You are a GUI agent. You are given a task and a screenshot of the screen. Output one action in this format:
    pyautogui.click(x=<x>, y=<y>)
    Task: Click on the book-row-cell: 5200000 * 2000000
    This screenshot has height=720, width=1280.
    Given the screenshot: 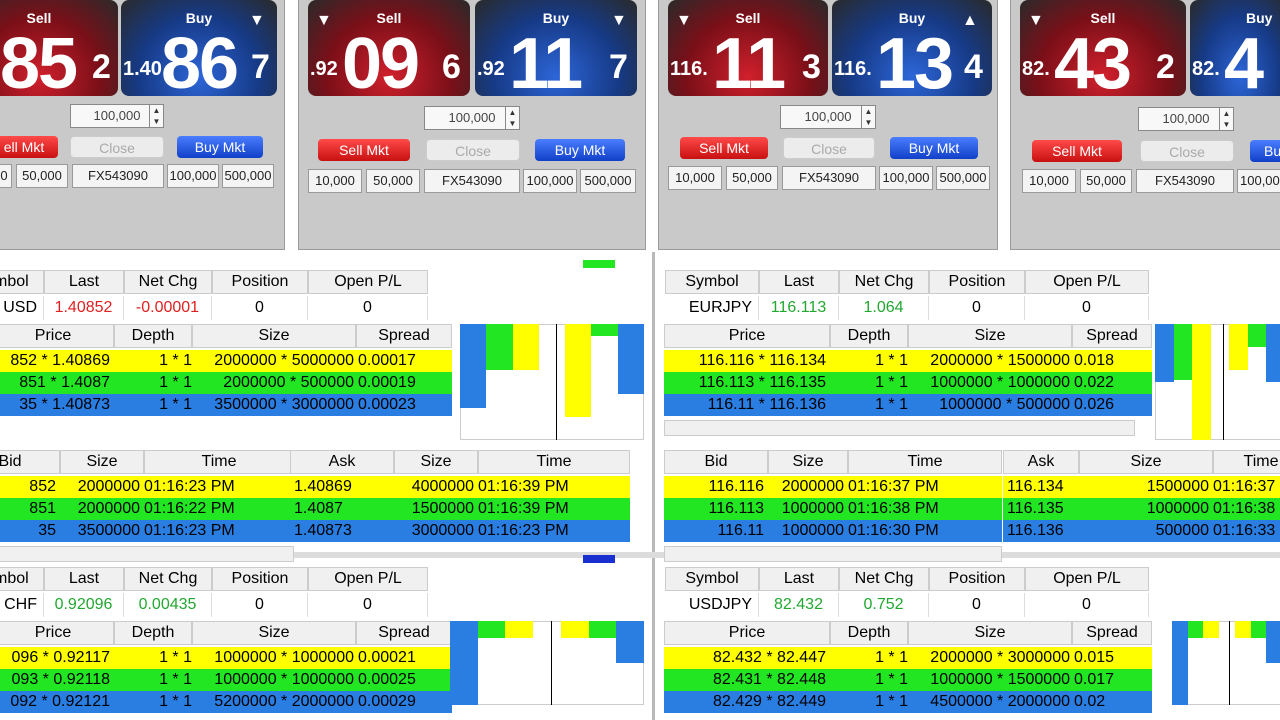 What is the action you would take?
    pyautogui.click(x=274, y=702)
    